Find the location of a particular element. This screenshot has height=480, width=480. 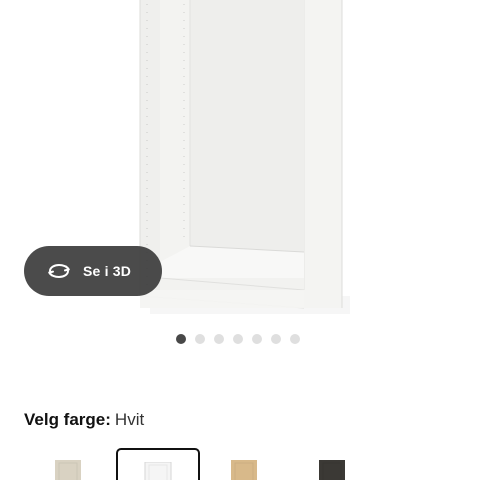

color-swatch-white is located at coordinates (158, 464).